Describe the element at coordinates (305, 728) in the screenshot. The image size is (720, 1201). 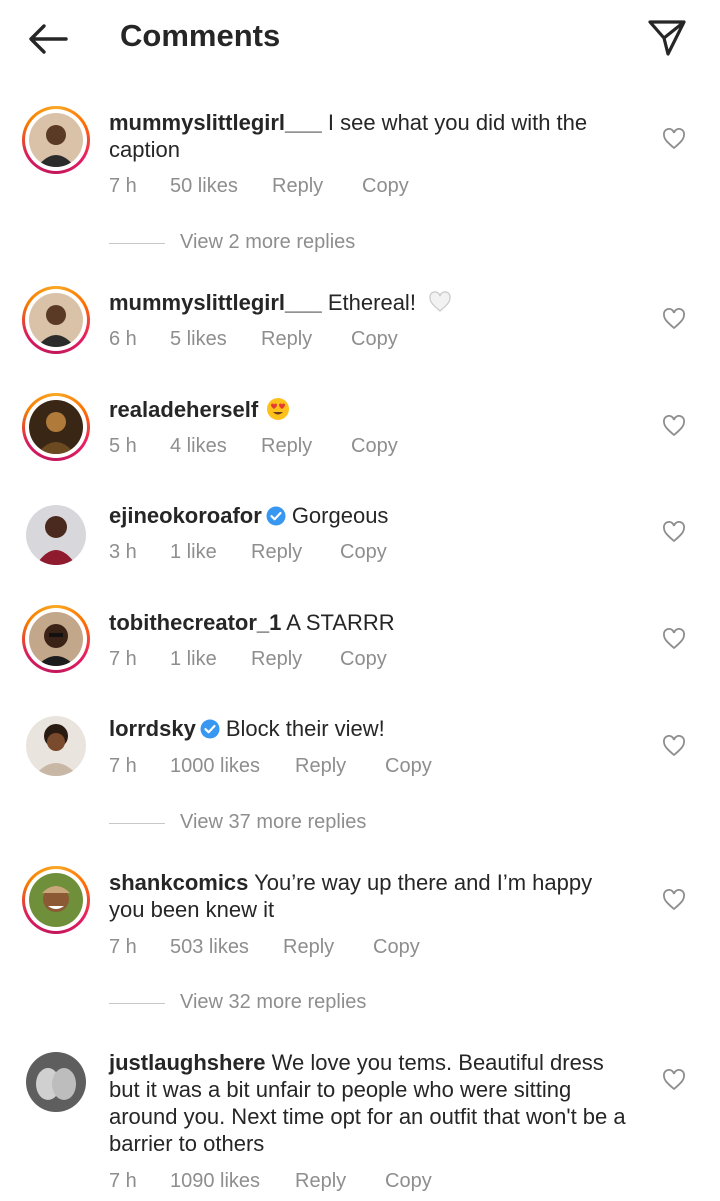
I see `comment-text: Block their view!` at that location.